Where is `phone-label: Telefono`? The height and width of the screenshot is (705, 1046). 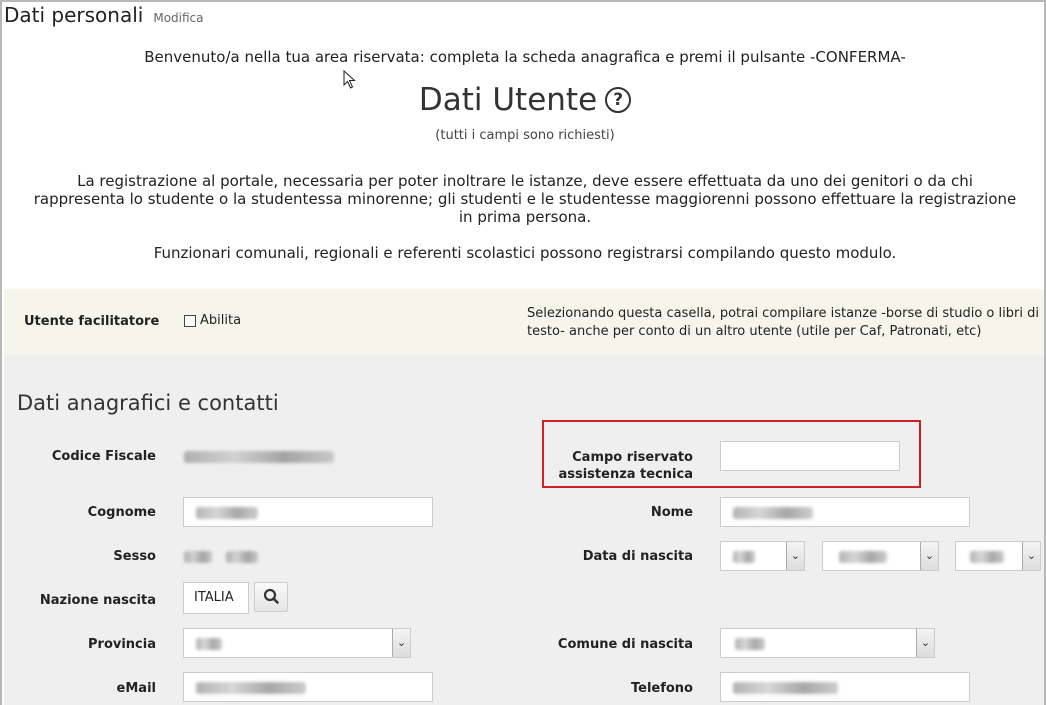 phone-label: Telefono is located at coordinates (661, 688).